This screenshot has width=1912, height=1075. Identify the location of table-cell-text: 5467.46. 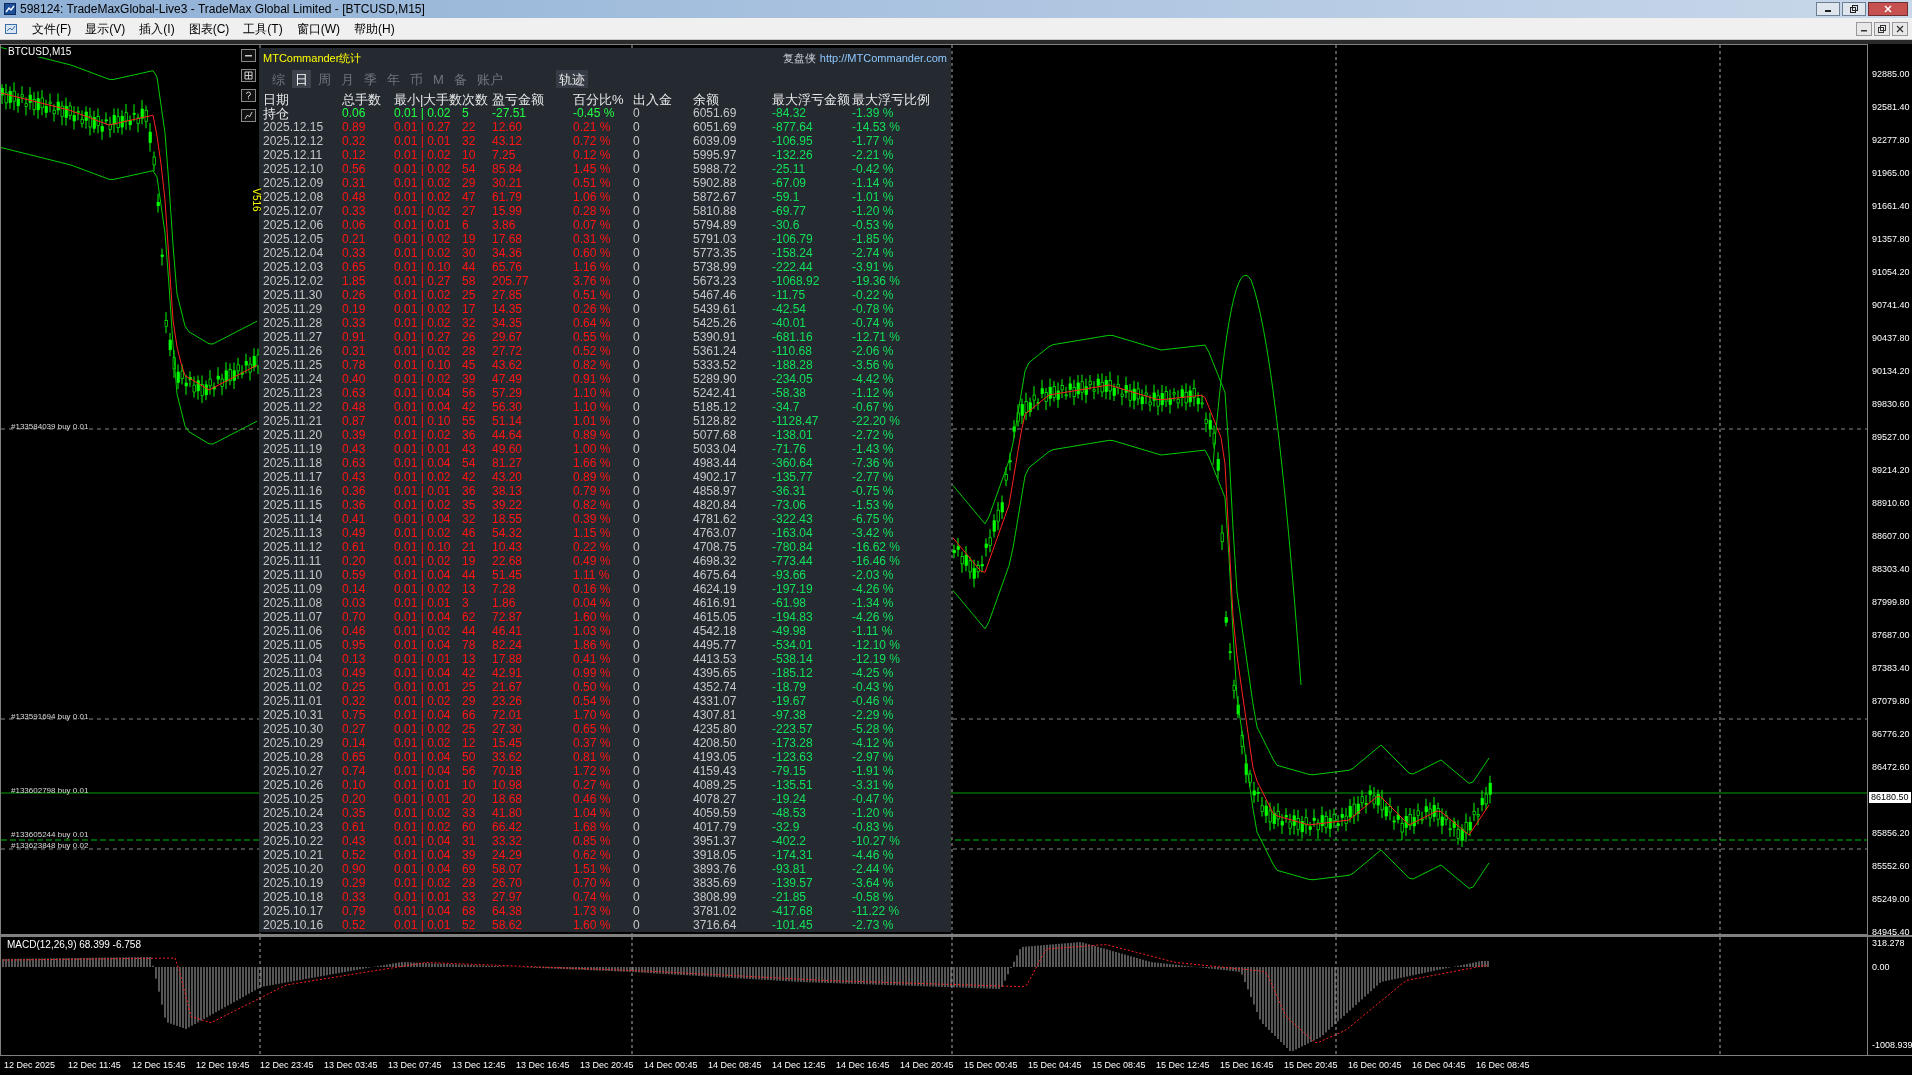
(715, 295).